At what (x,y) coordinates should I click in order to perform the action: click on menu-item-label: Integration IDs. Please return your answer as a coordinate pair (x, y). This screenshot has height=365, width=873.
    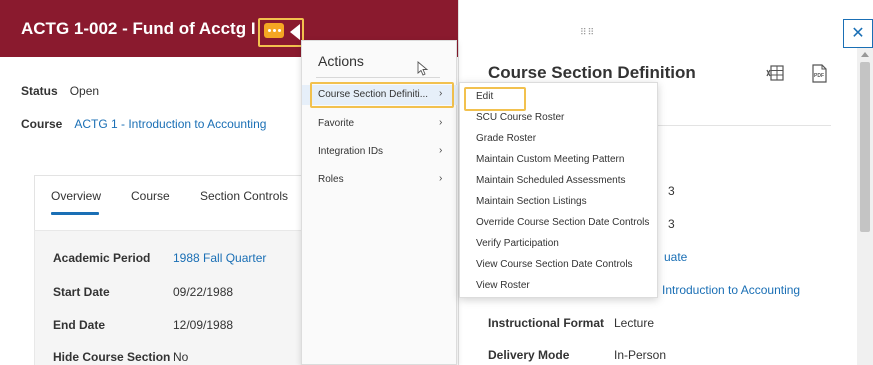
    Looking at the image, I should click on (351, 151).